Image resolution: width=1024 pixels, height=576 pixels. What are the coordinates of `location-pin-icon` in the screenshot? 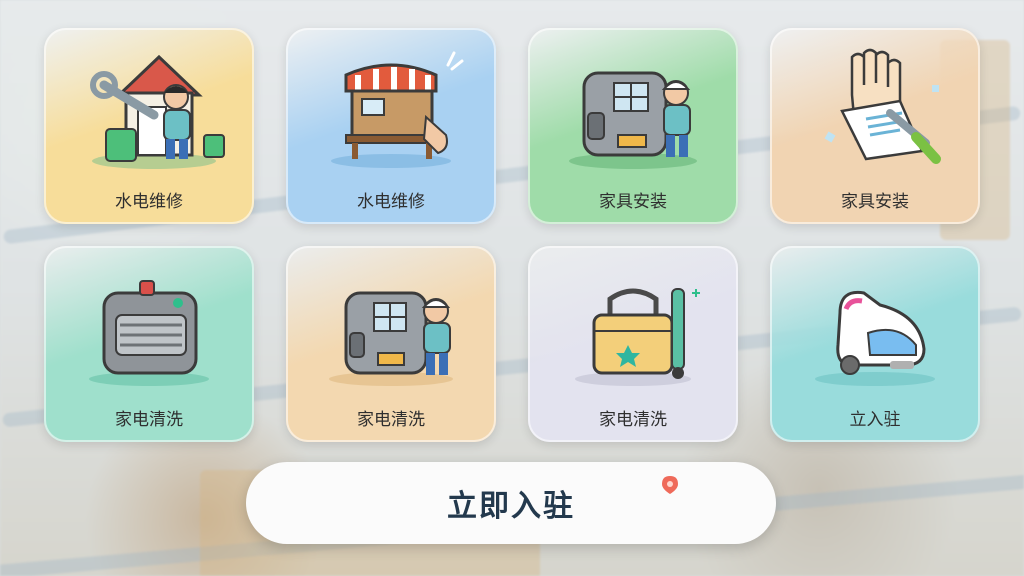 It's located at (670, 485).